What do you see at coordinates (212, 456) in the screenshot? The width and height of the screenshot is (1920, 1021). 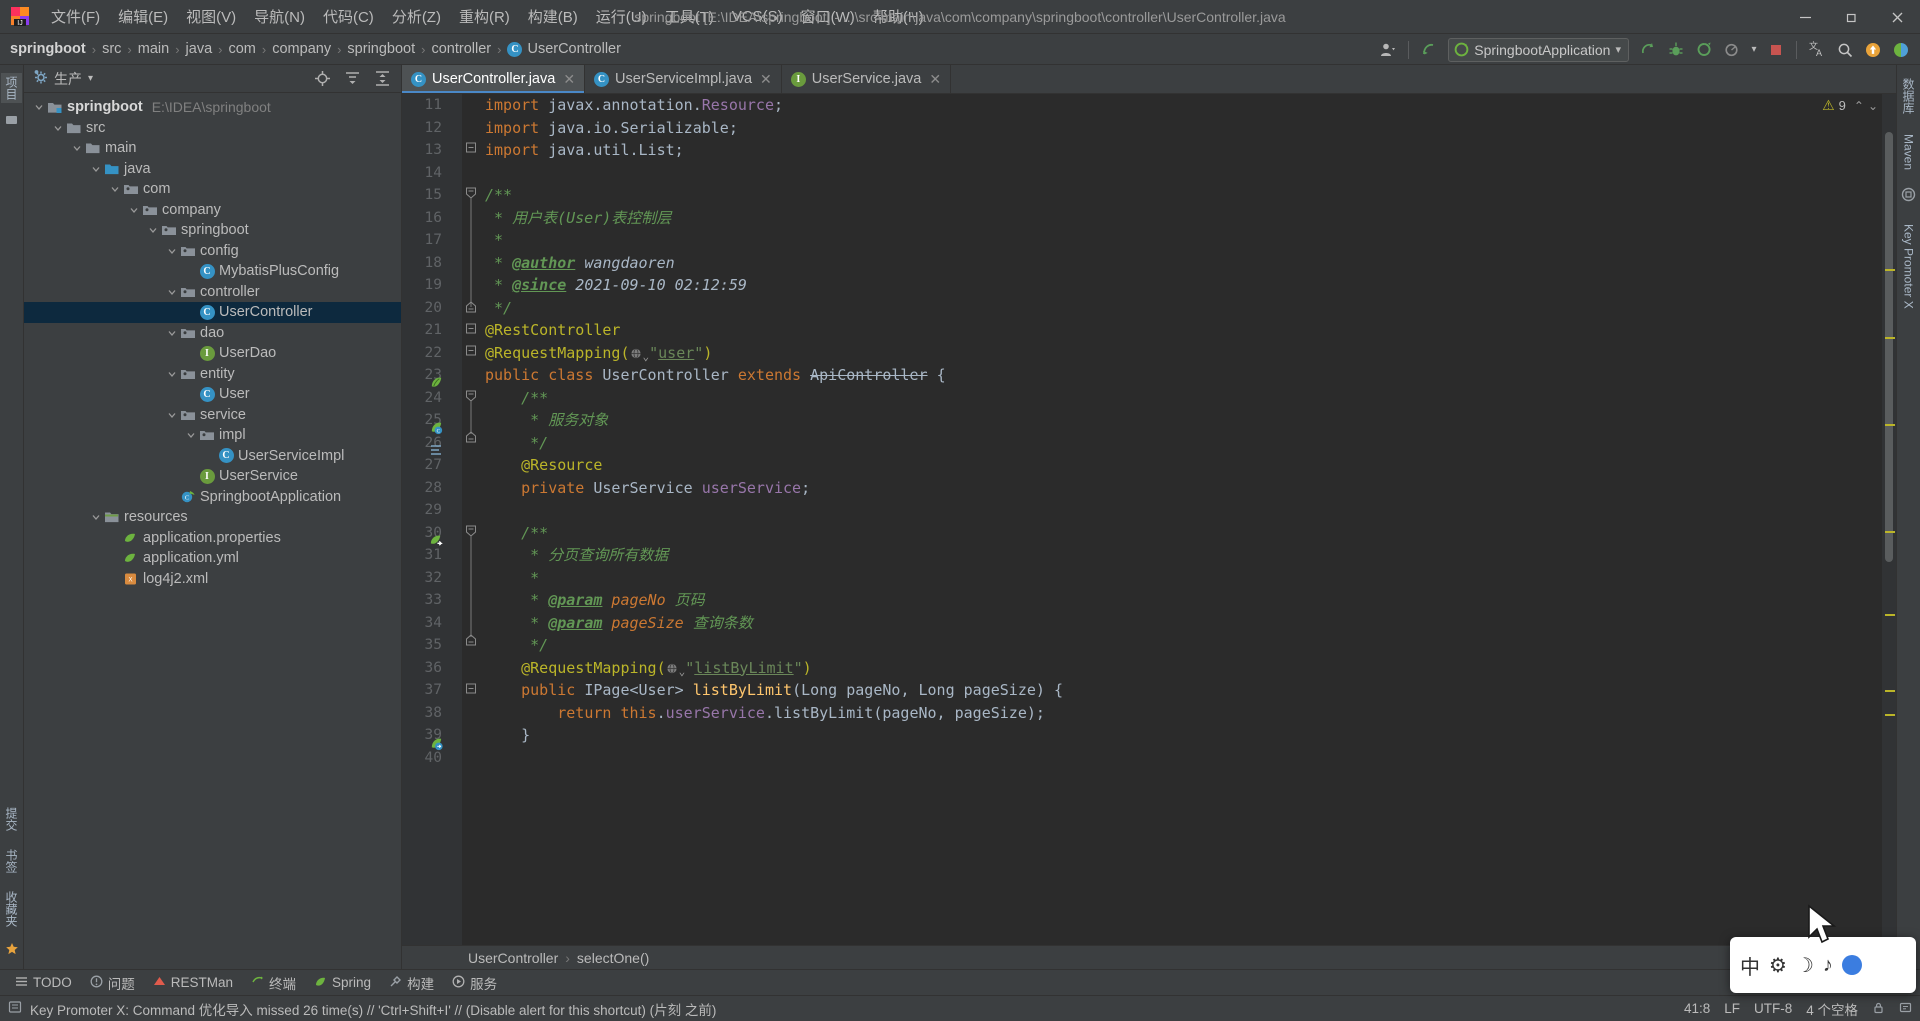 I see `tree-node-userserviceimpl: C UserServiceImpl` at bounding box center [212, 456].